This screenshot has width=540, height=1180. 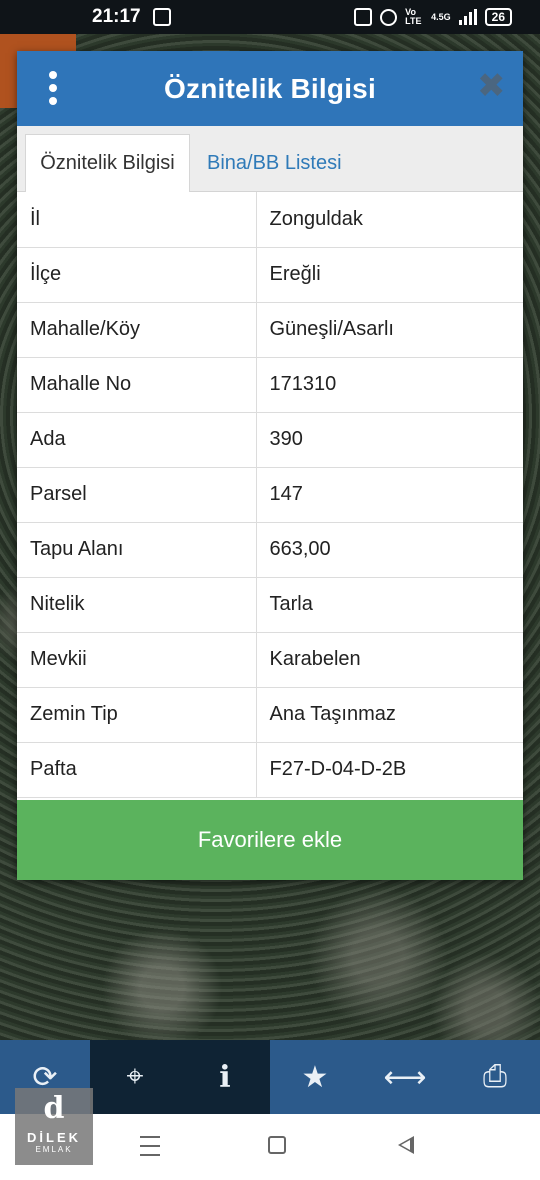 I want to click on attribute-value: 663,00, so click(x=389, y=550).